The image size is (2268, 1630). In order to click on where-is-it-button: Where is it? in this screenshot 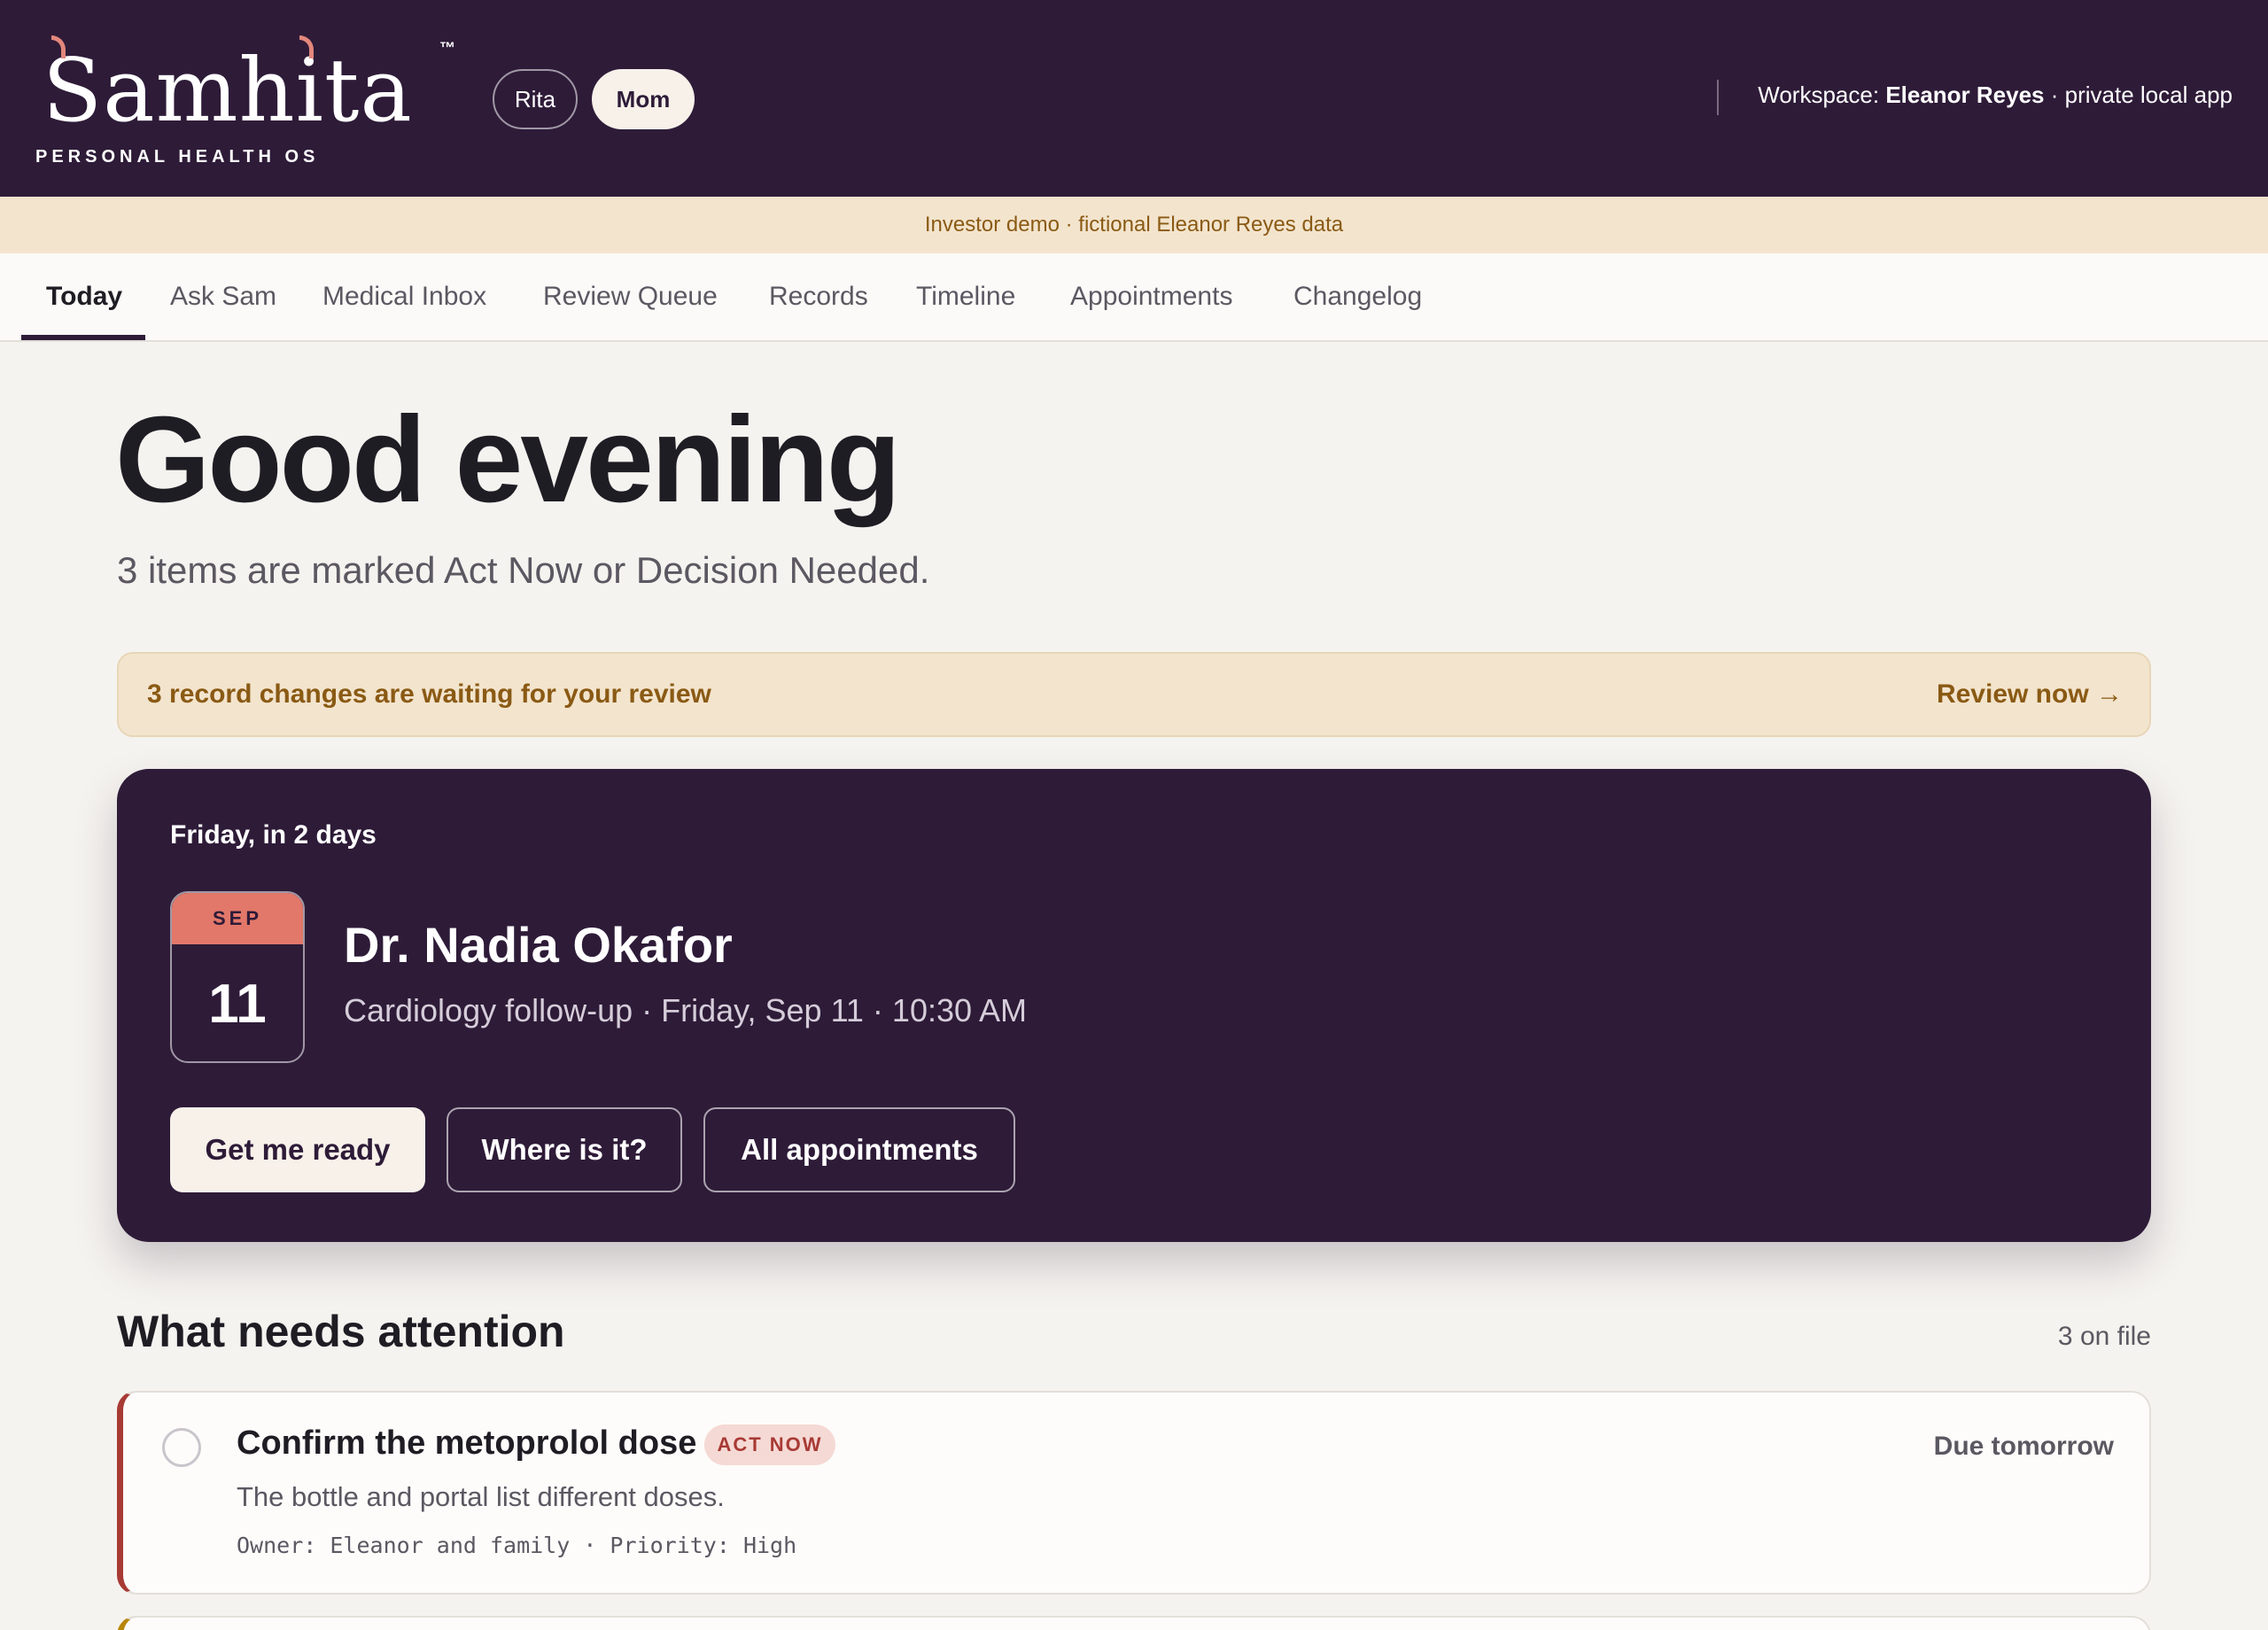, I will do `click(564, 1149)`.